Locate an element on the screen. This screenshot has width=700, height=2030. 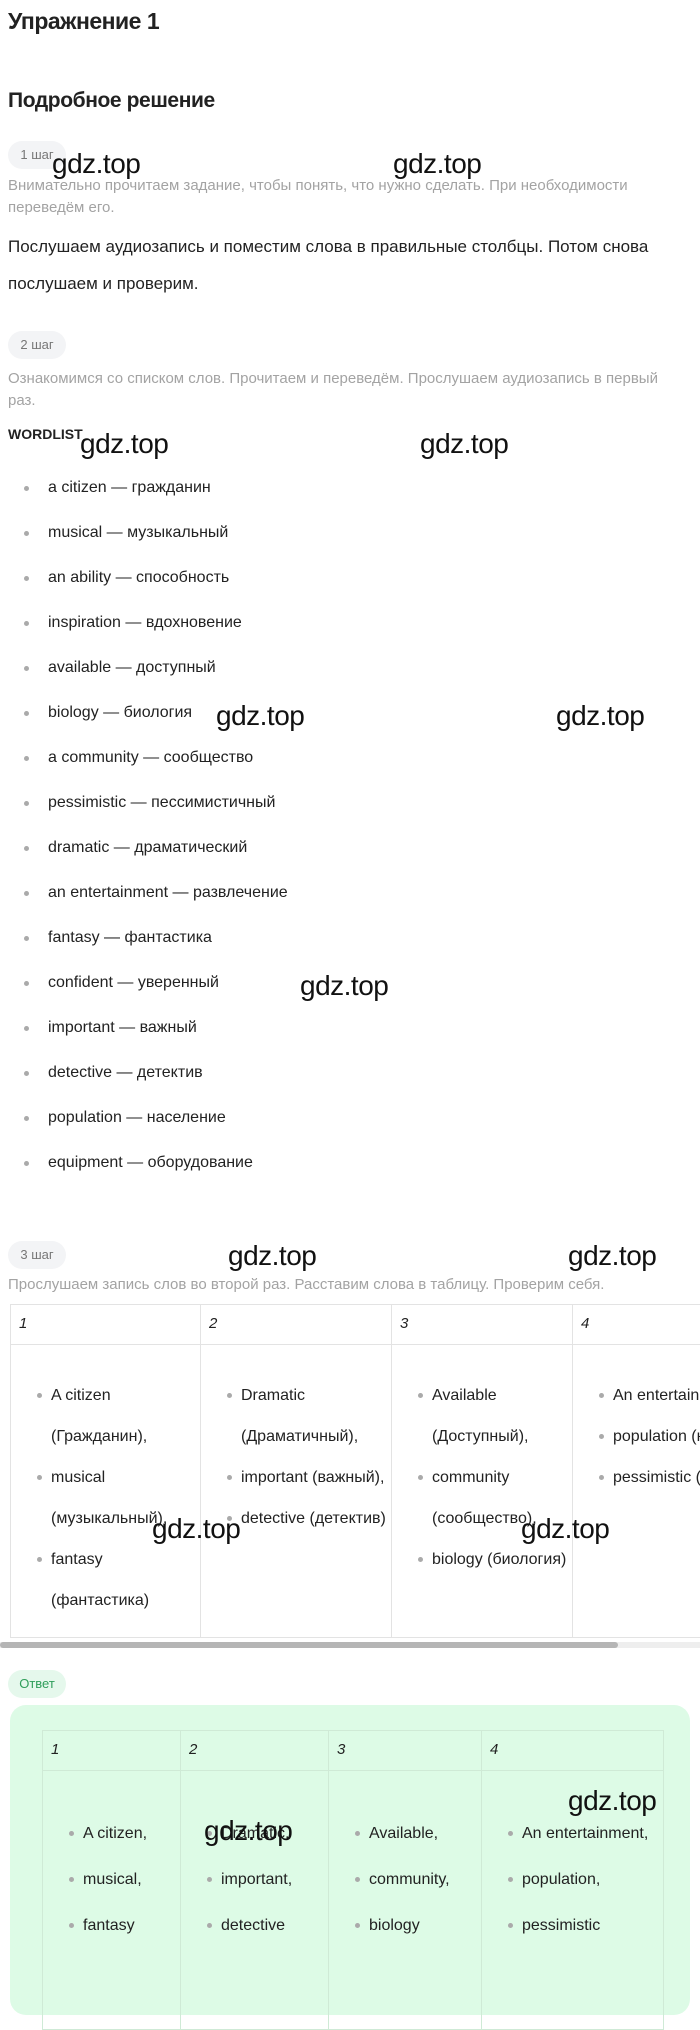
cell-item: A citizen, is located at coordinates (111, 1834).